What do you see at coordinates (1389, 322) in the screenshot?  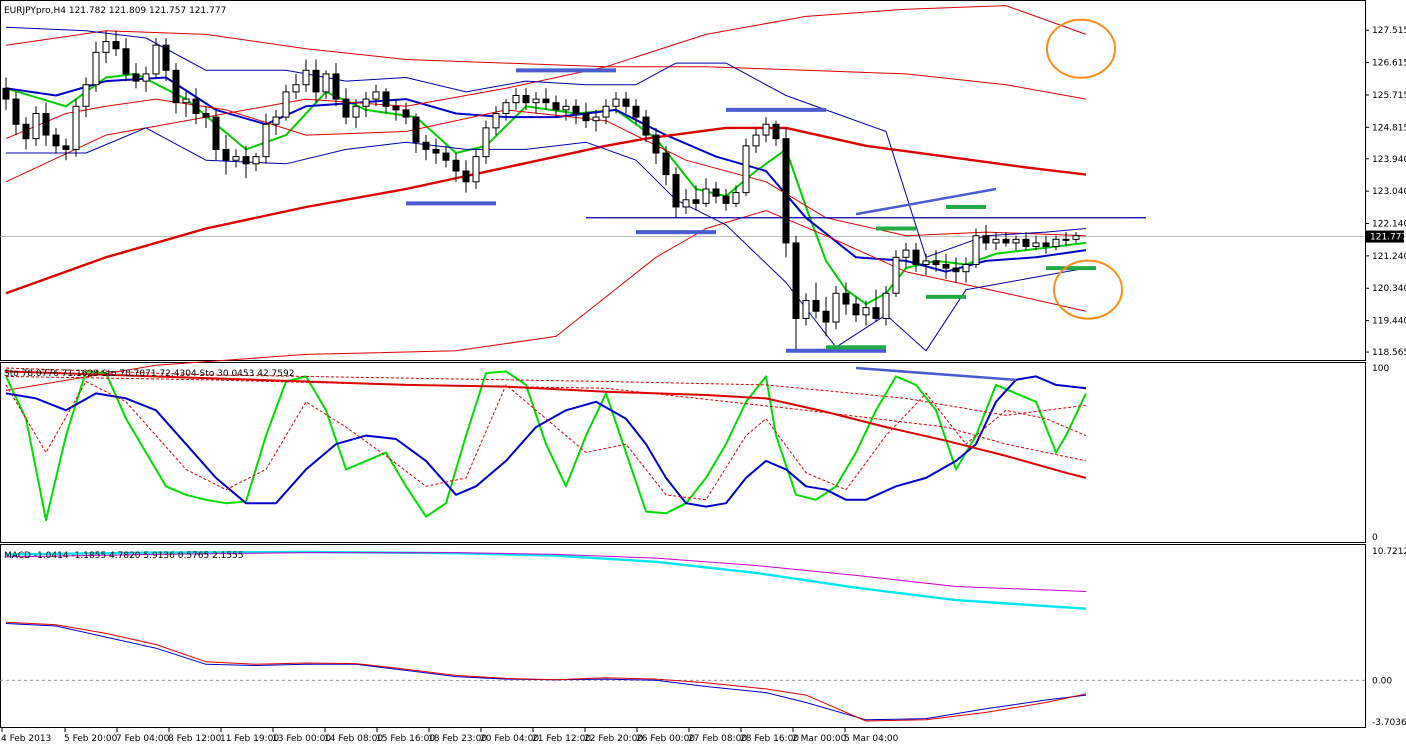 I see `price-tick-label: 119.440` at bounding box center [1389, 322].